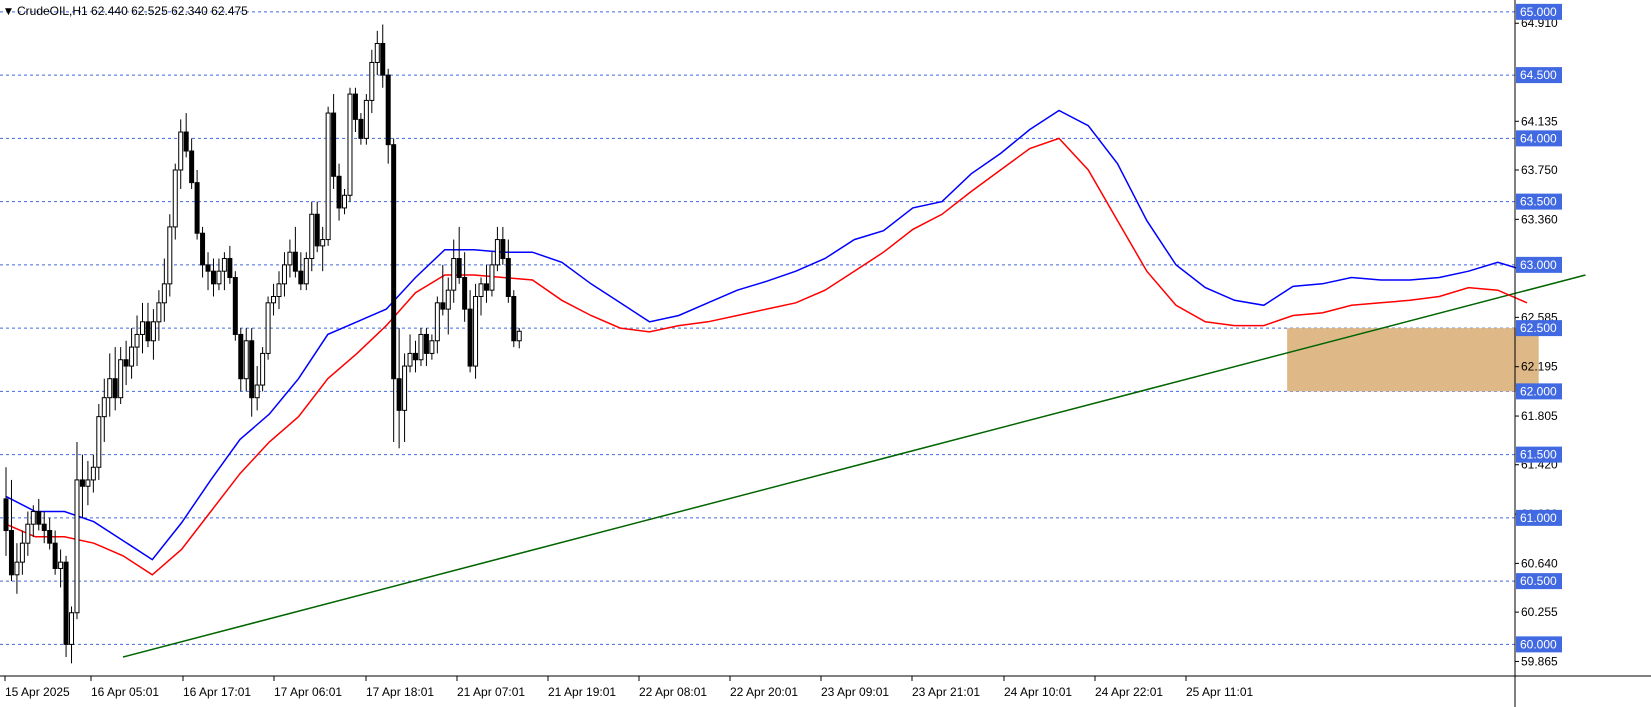 Image resolution: width=1651 pixels, height=707 pixels. What do you see at coordinates (1219, 692) in the screenshot?
I see `x-tick-label: 25 Apr 11:01` at bounding box center [1219, 692].